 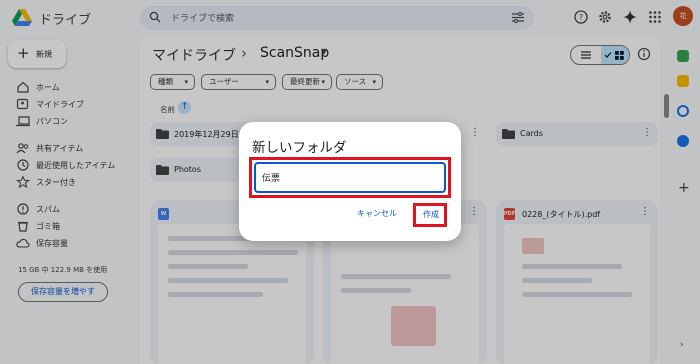 I want to click on cancel-button: キャンセル, so click(x=377, y=213).